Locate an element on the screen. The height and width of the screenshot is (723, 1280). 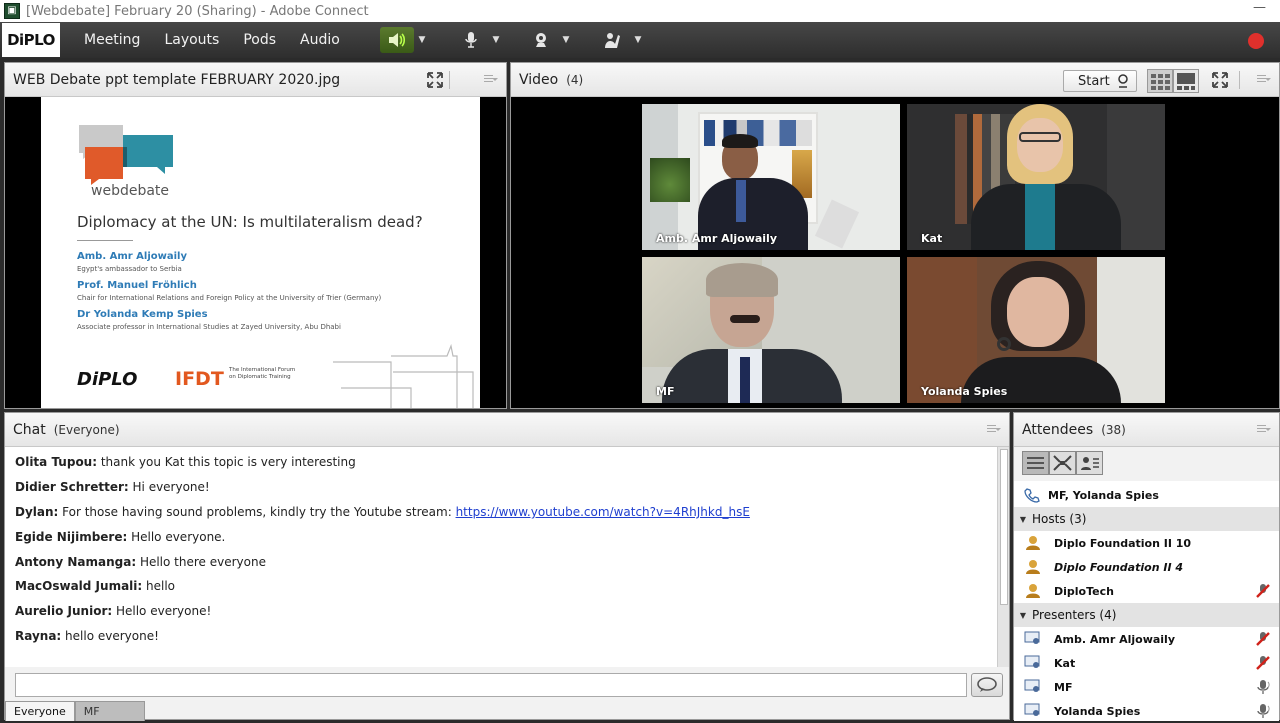
group-hosts: ▼ Hosts (3) is located at coordinates (1146, 519).